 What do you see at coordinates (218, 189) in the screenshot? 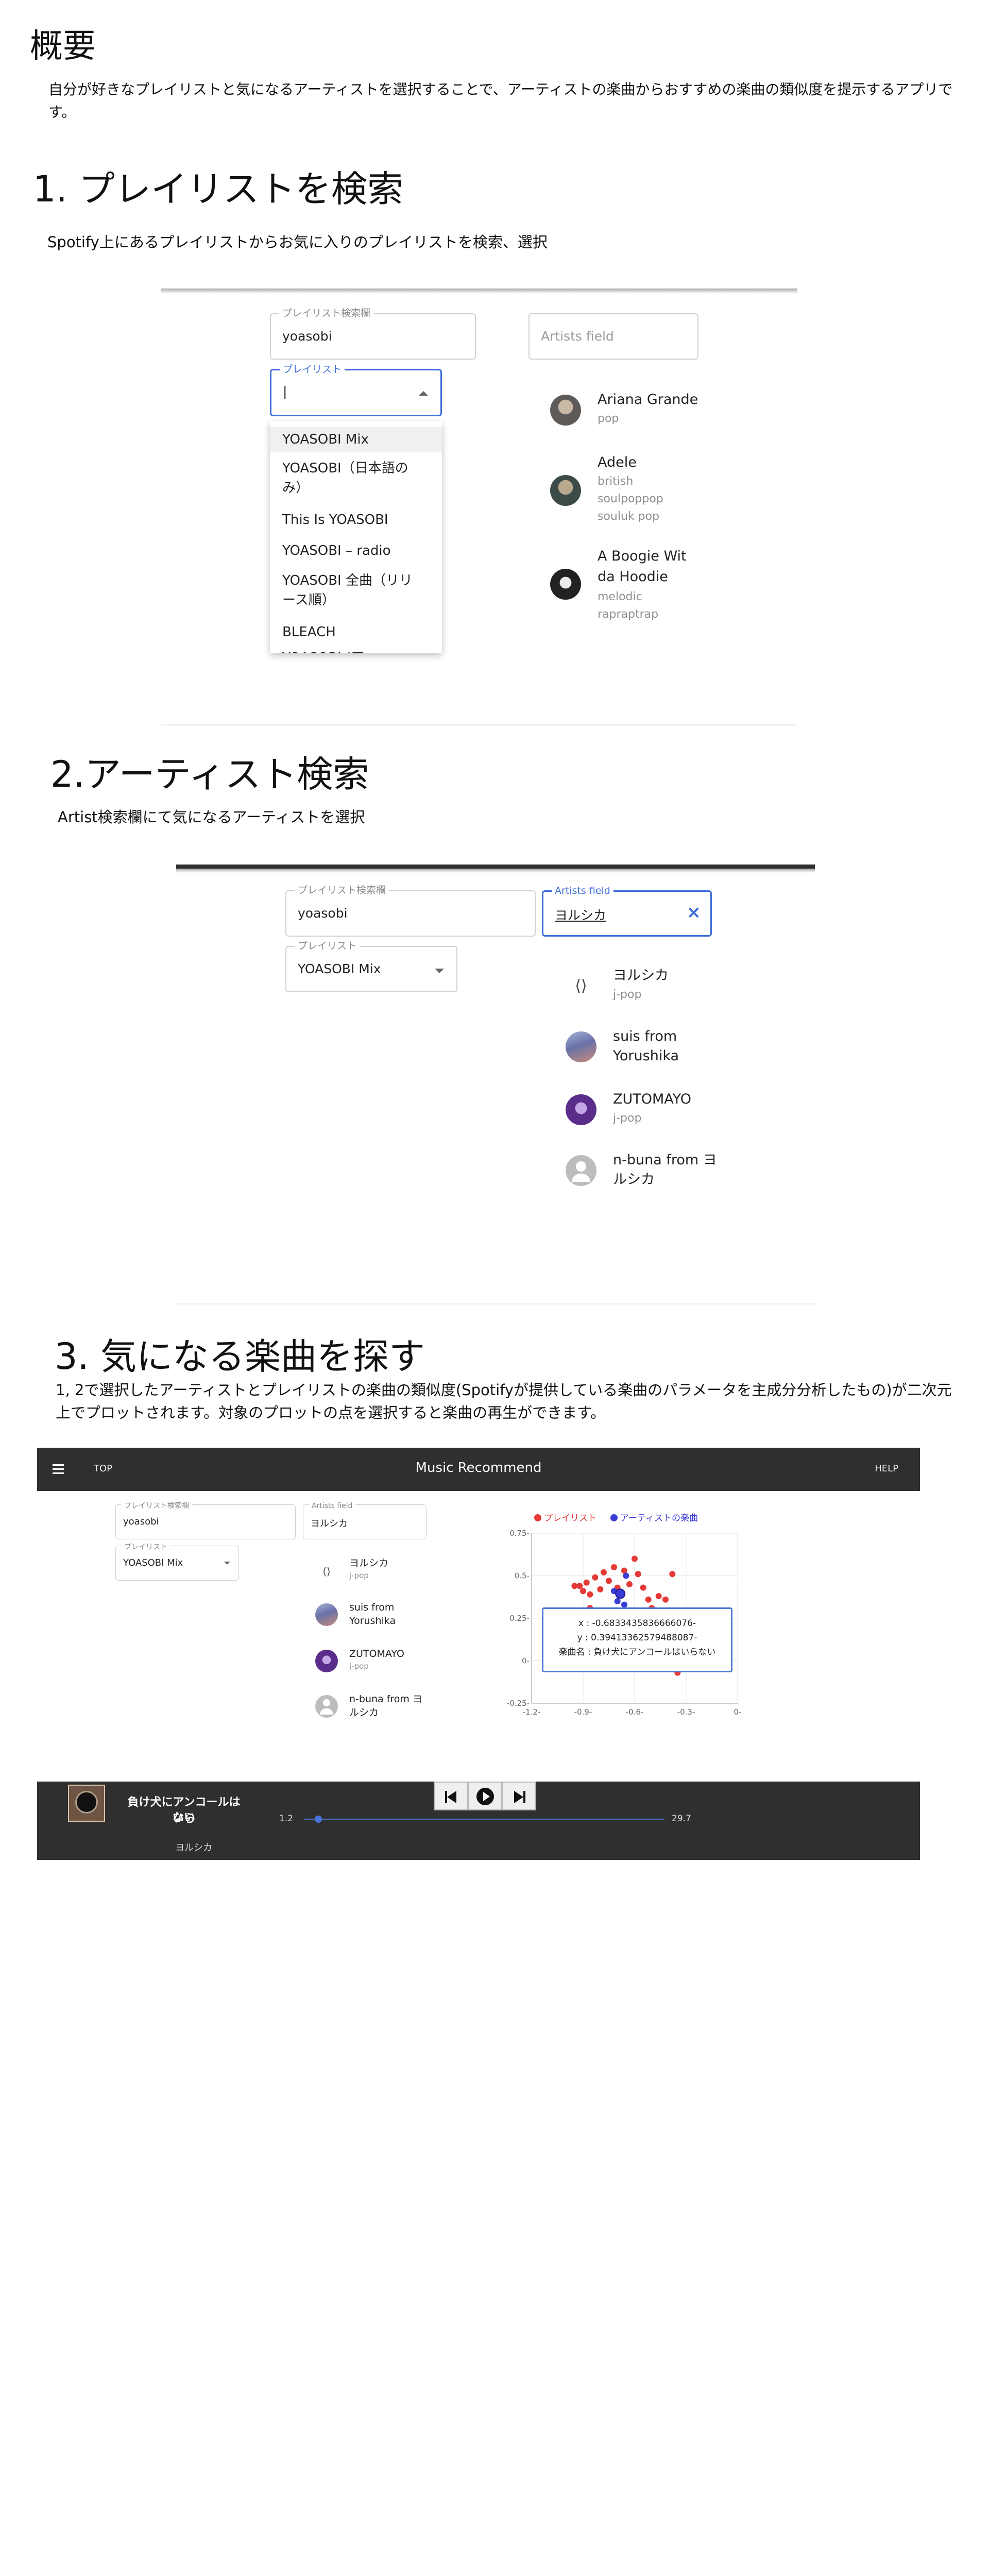
I see `section1-title: 1. プレイリストを検索` at bounding box center [218, 189].